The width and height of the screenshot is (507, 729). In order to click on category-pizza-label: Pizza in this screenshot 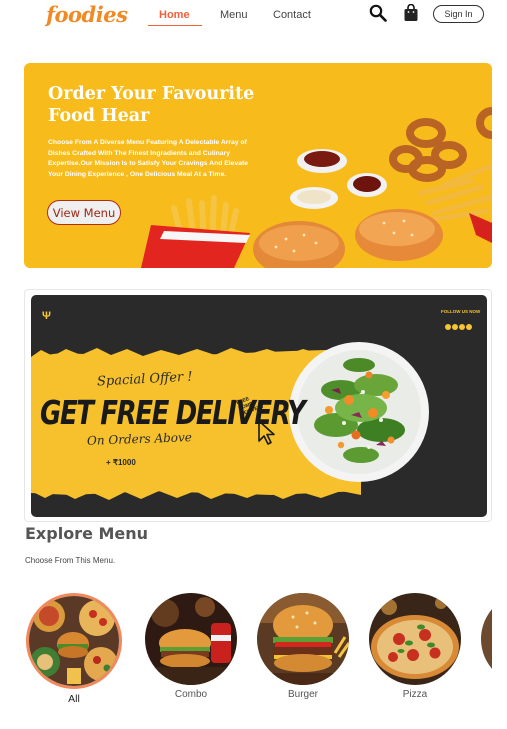, I will do `click(415, 694)`.